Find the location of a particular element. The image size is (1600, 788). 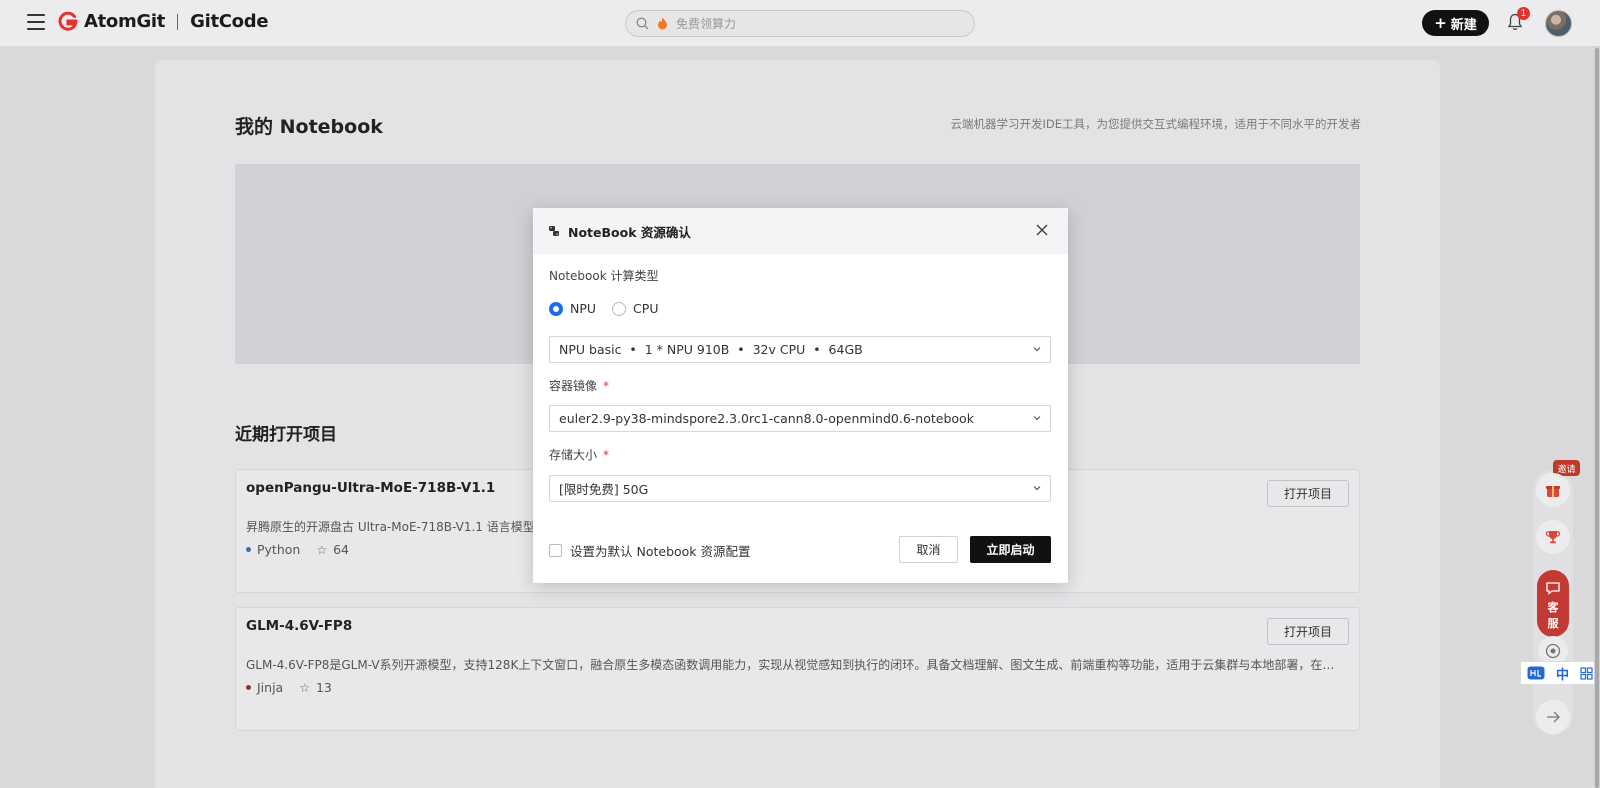

radio-cpu: CPU is located at coordinates (635, 308).